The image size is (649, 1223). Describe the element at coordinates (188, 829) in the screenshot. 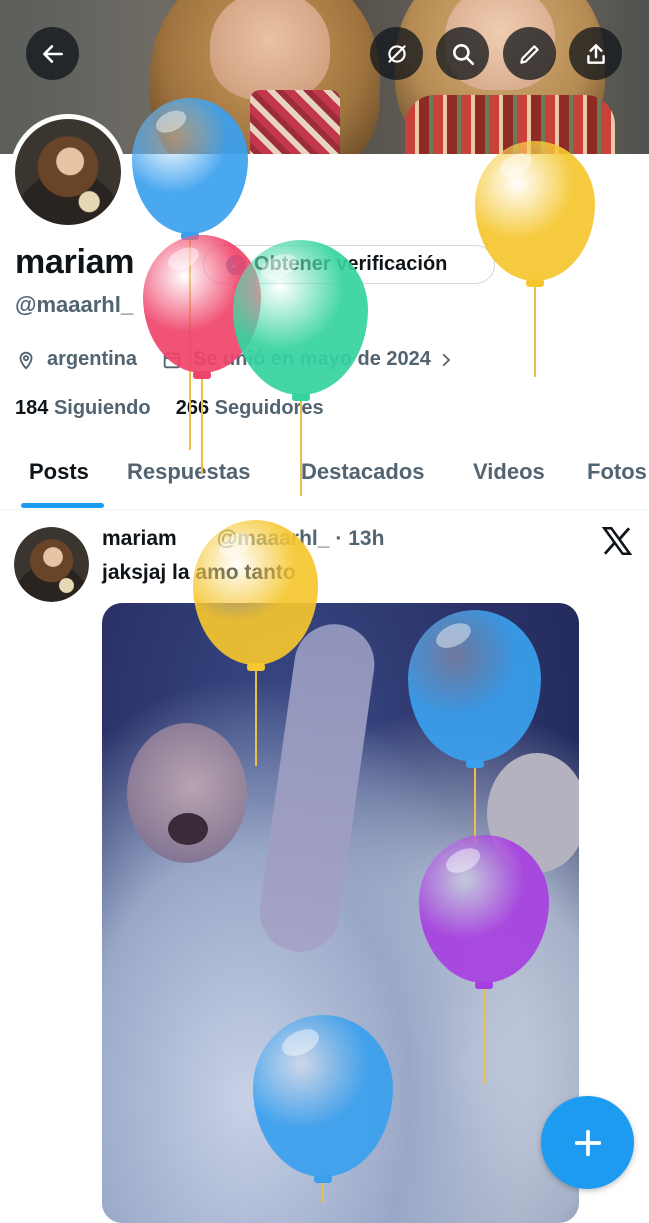

I see `video-frame-mouth` at that location.